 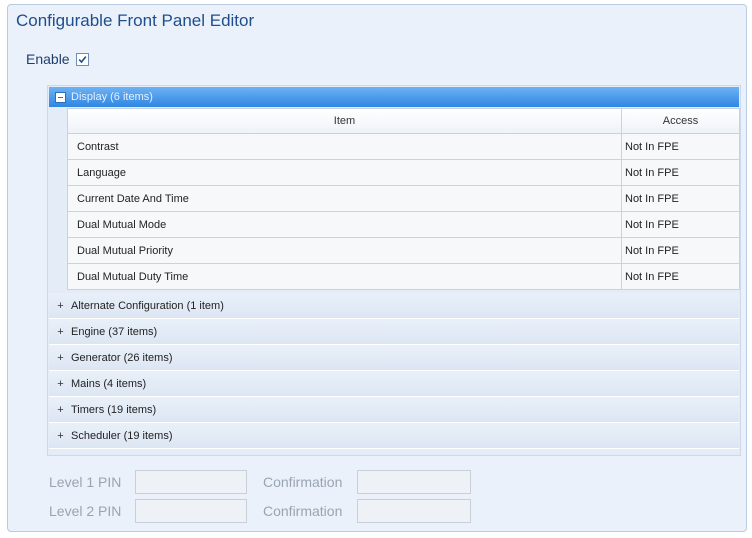 I want to click on panel-title: Configurable Front Panel Editor, so click(x=135, y=20).